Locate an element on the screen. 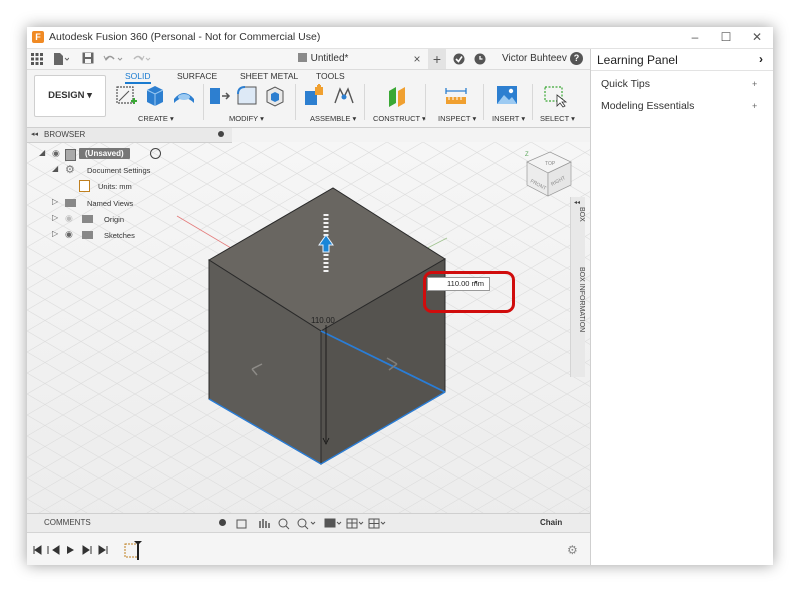 The width and height of the screenshot is (800, 592). browser-item-label: Named Views is located at coordinates (110, 203).